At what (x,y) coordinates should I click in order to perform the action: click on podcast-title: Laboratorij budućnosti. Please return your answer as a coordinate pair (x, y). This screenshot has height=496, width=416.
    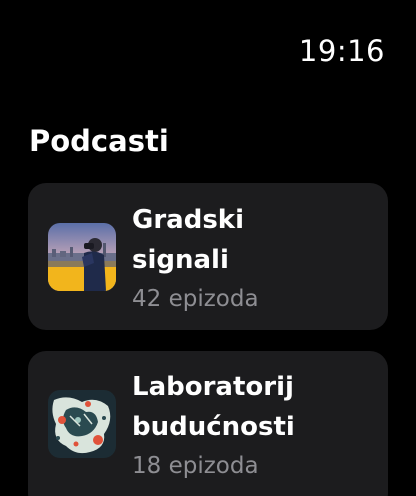
    Looking at the image, I should click on (213, 407).